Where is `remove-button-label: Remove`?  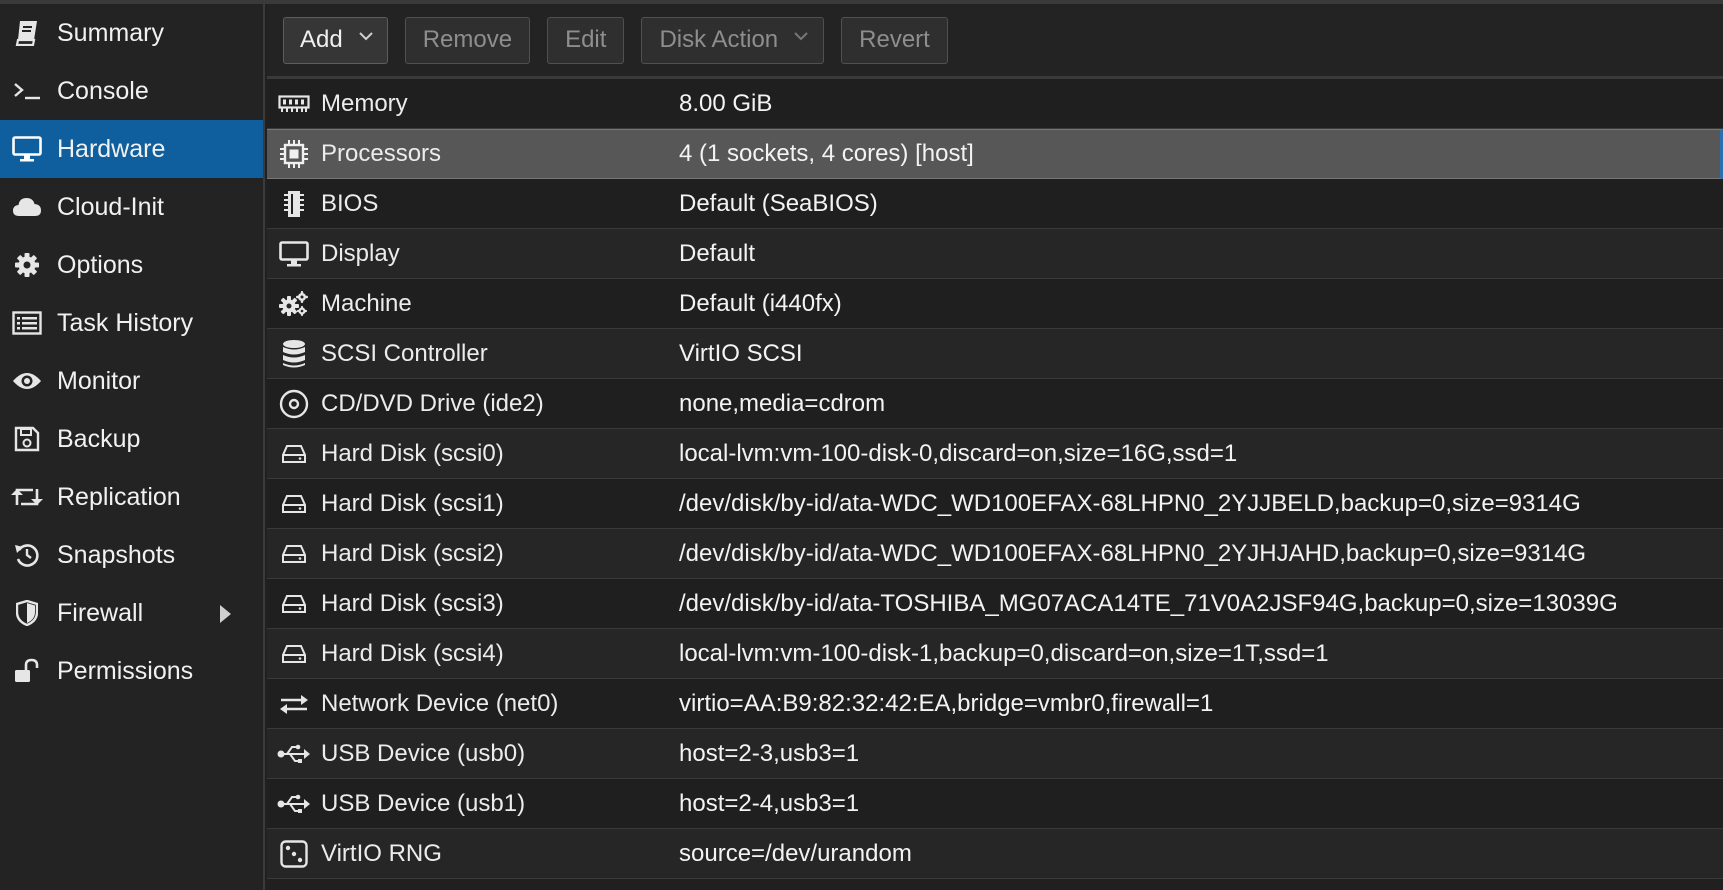 remove-button-label: Remove is located at coordinates (467, 39).